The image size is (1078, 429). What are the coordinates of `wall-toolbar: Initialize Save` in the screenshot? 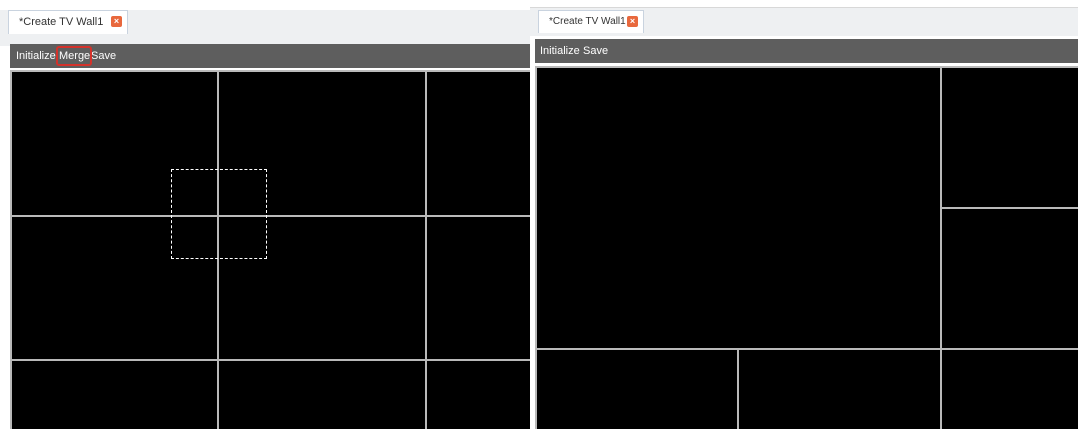 It's located at (806, 51).